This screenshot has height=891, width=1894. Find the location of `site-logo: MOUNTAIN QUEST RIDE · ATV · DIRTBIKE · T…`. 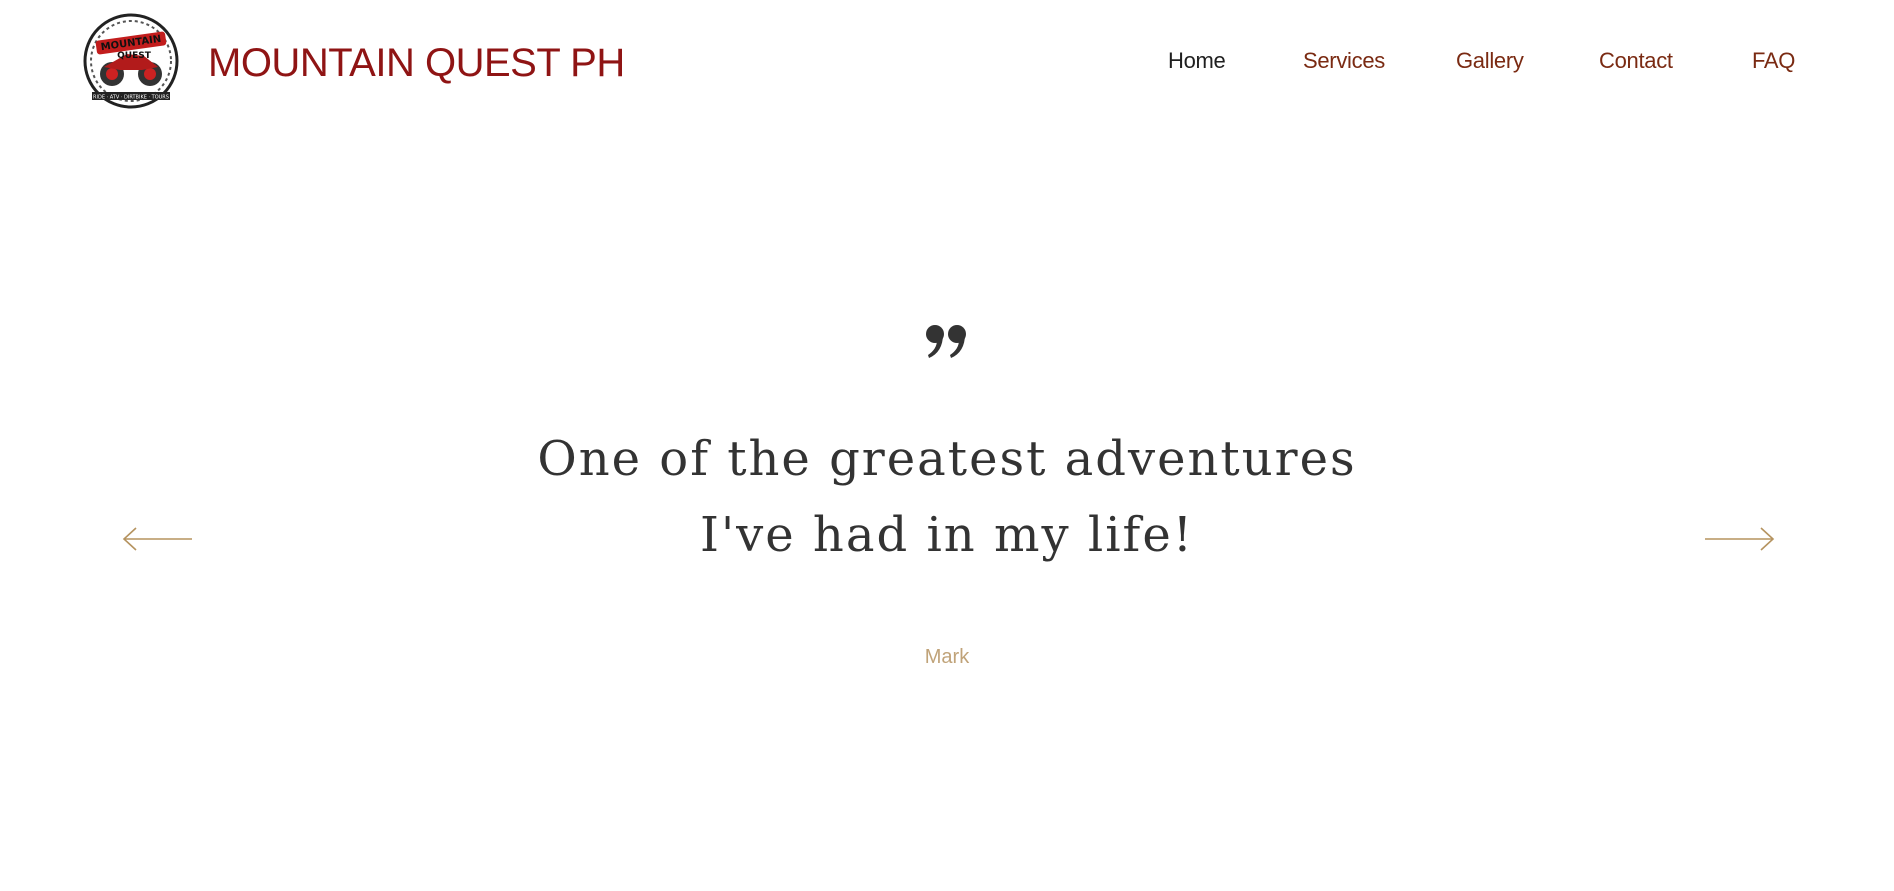

site-logo: MOUNTAIN QUEST RIDE · ATV · DIRTBIKE · T… is located at coordinates (131, 61).